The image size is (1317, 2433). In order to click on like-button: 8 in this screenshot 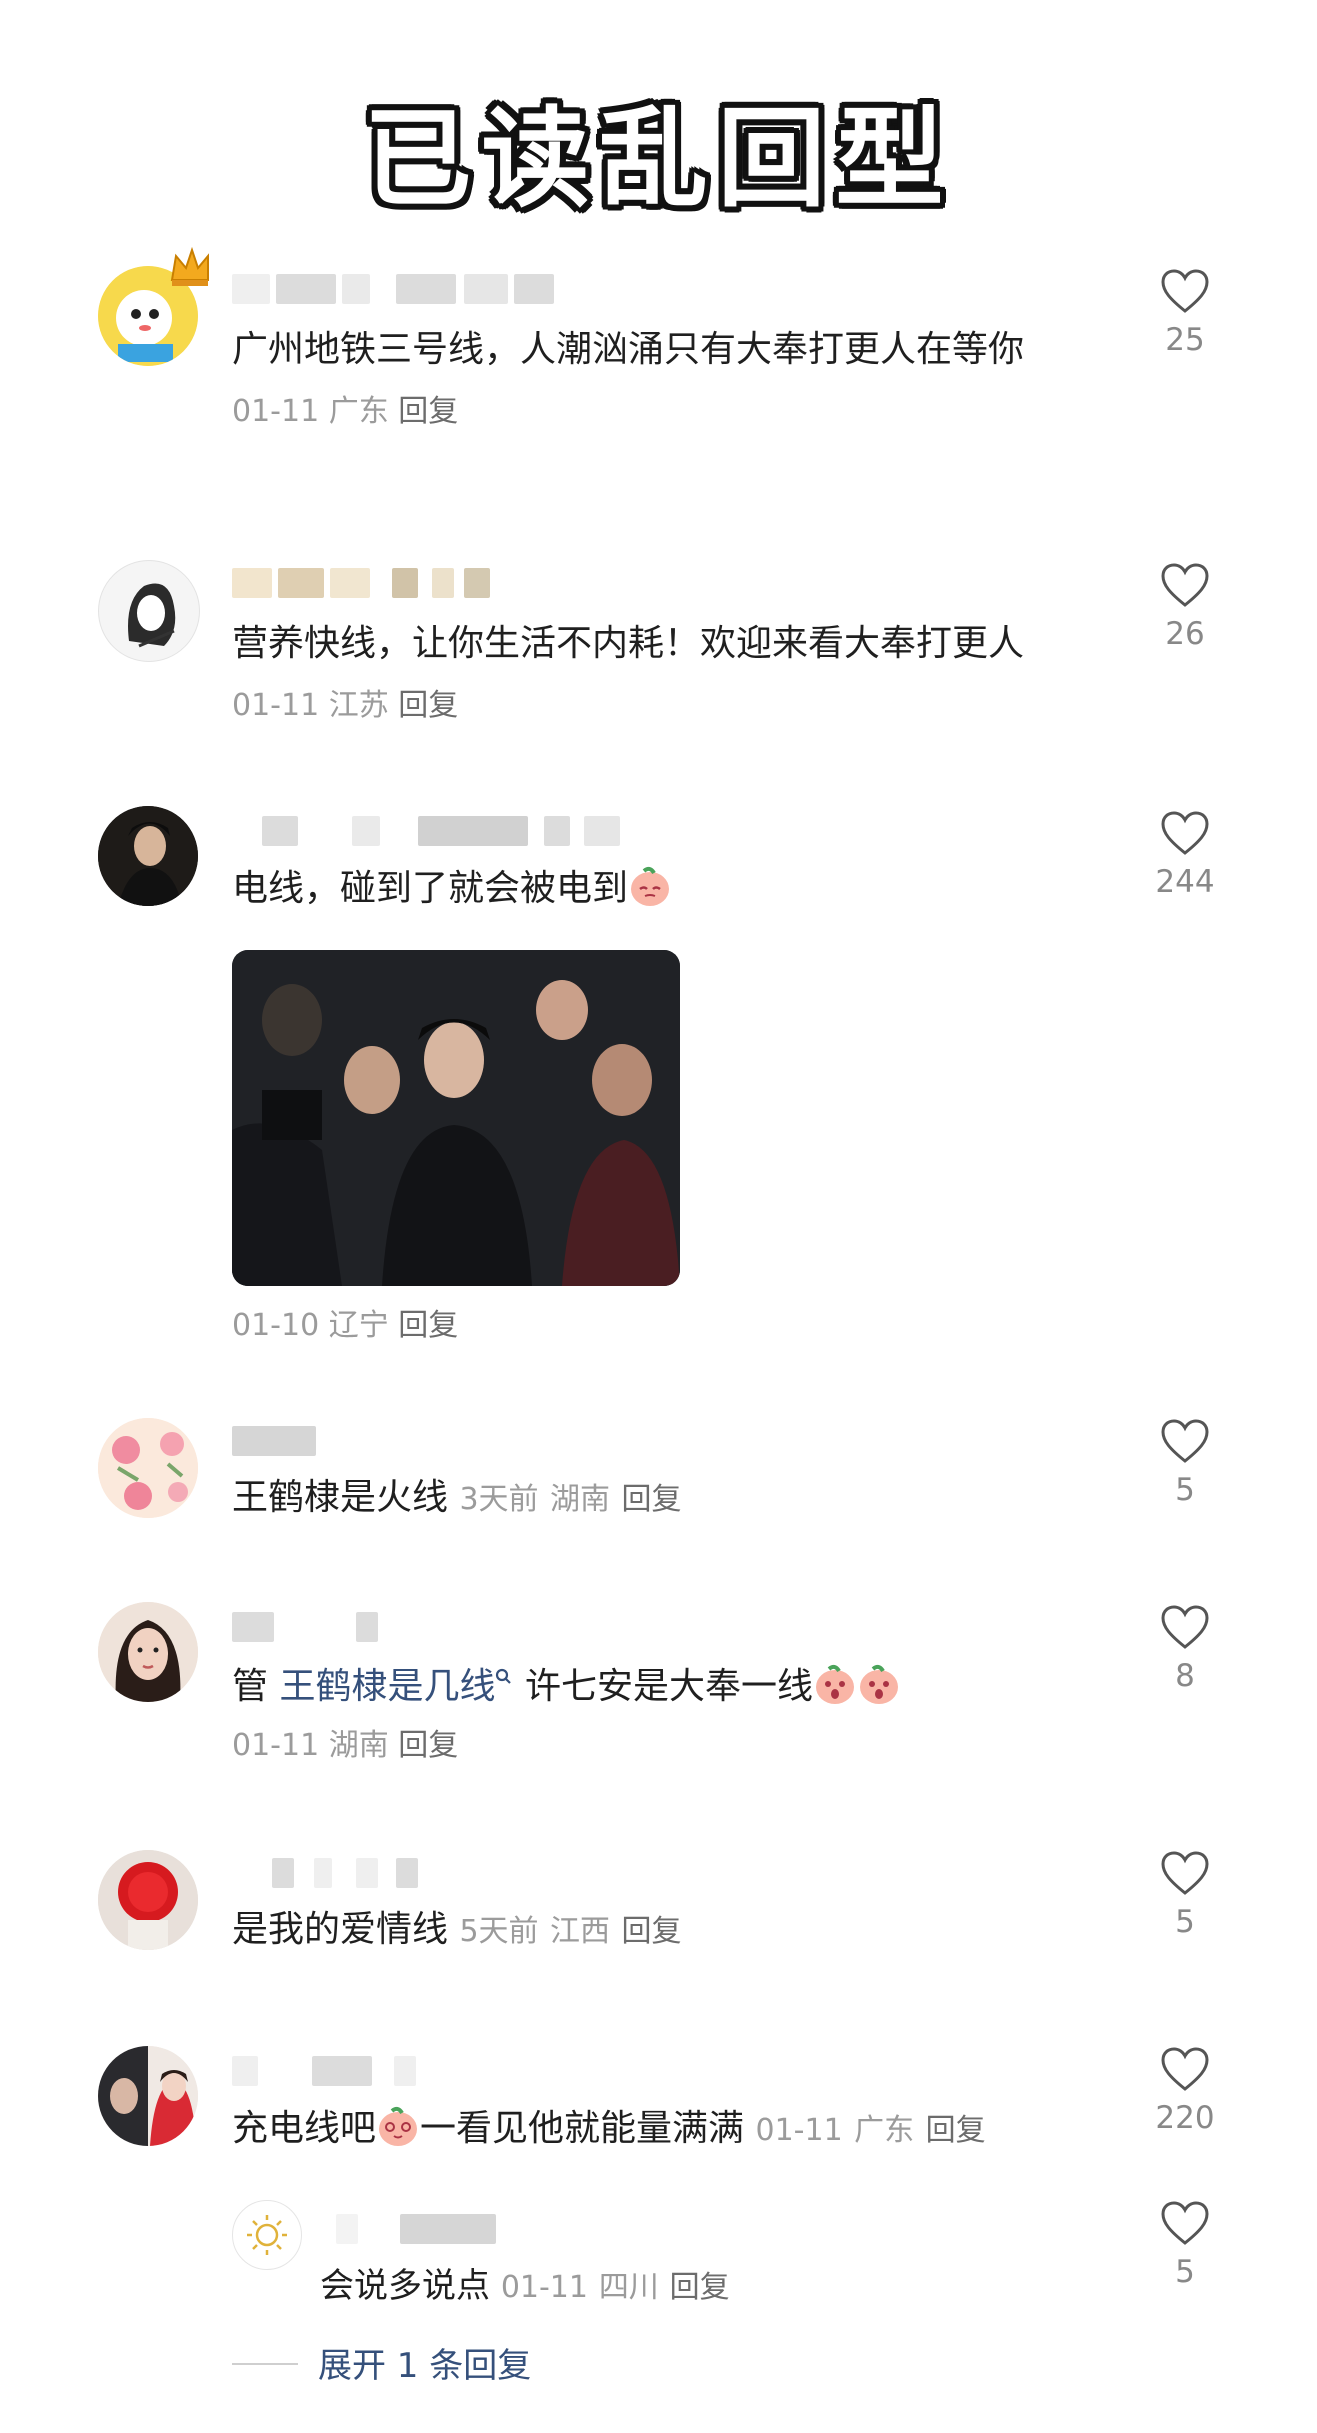, I will do `click(1185, 1649)`.